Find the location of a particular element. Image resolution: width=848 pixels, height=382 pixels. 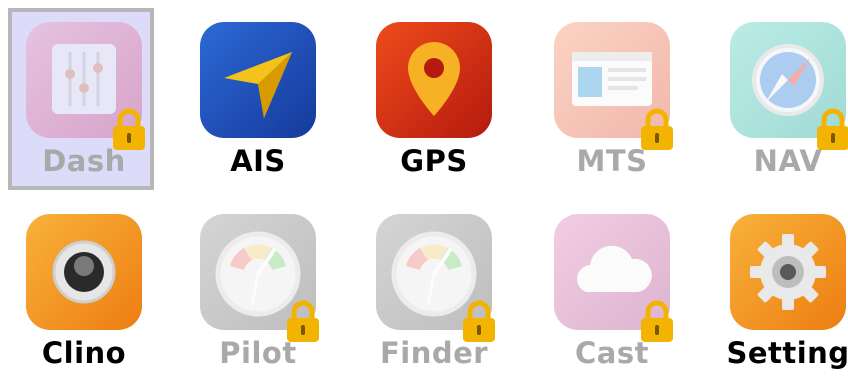

app-tile-mts: MTS is located at coordinates (612, 97).